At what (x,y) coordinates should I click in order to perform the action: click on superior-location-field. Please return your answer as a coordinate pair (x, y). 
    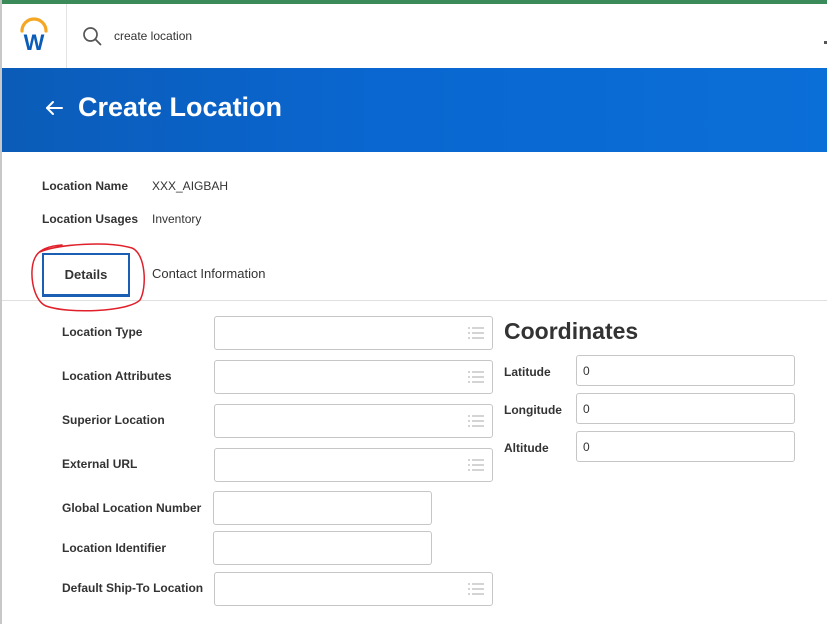
    Looking at the image, I should click on (353, 421).